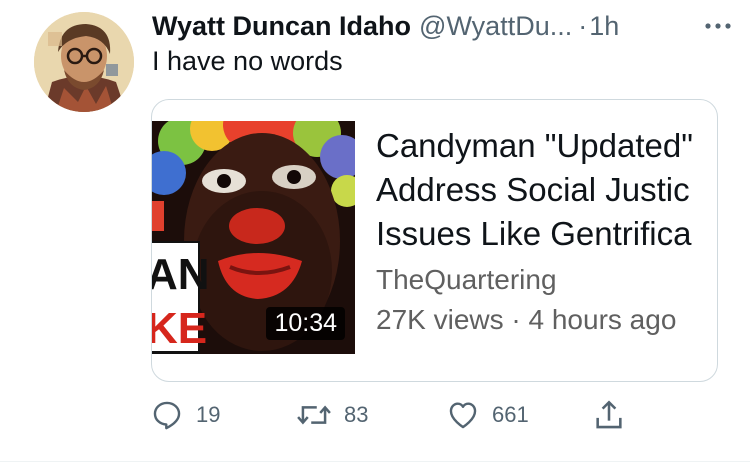 Image resolution: width=750 pixels, height=471 pixels. What do you see at coordinates (487, 415) in the screenshot?
I see `like-button: 661` at bounding box center [487, 415].